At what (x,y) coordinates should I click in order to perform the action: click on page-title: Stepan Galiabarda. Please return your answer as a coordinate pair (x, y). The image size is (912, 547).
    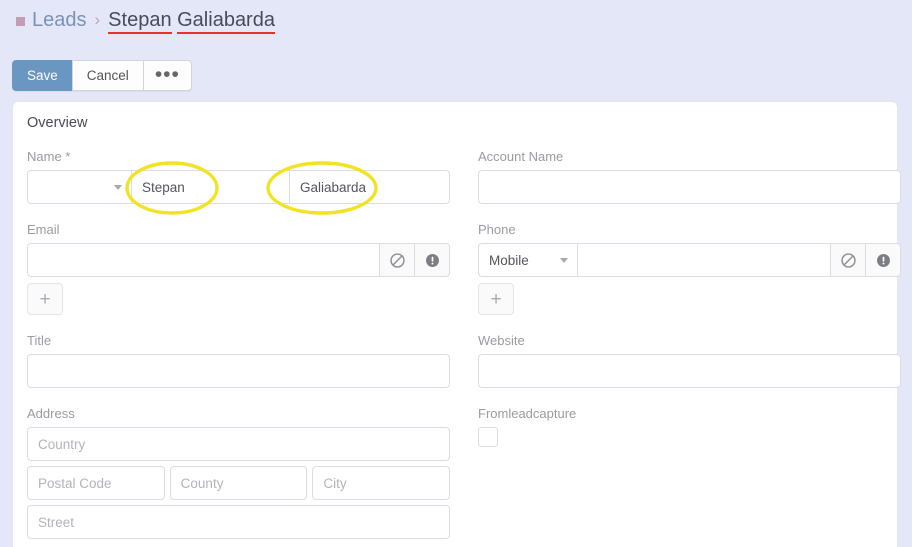
    Looking at the image, I should click on (191, 20).